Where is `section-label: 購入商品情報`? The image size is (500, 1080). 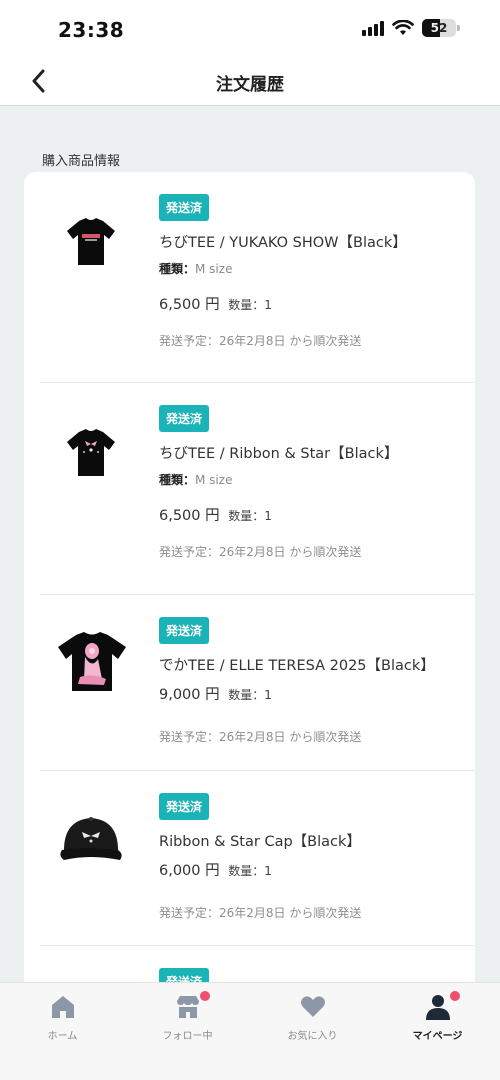
section-label: 購入商品情報 is located at coordinates (81, 161).